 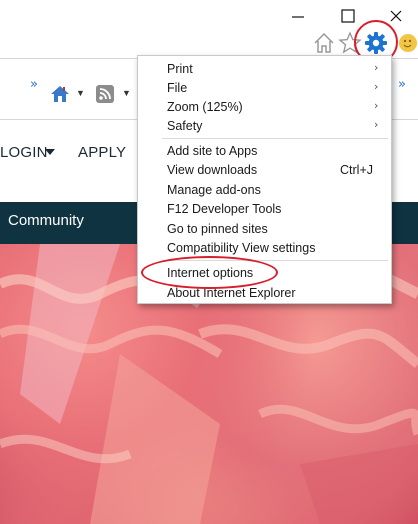 I want to click on apply-link: APPLY, so click(x=102, y=152).